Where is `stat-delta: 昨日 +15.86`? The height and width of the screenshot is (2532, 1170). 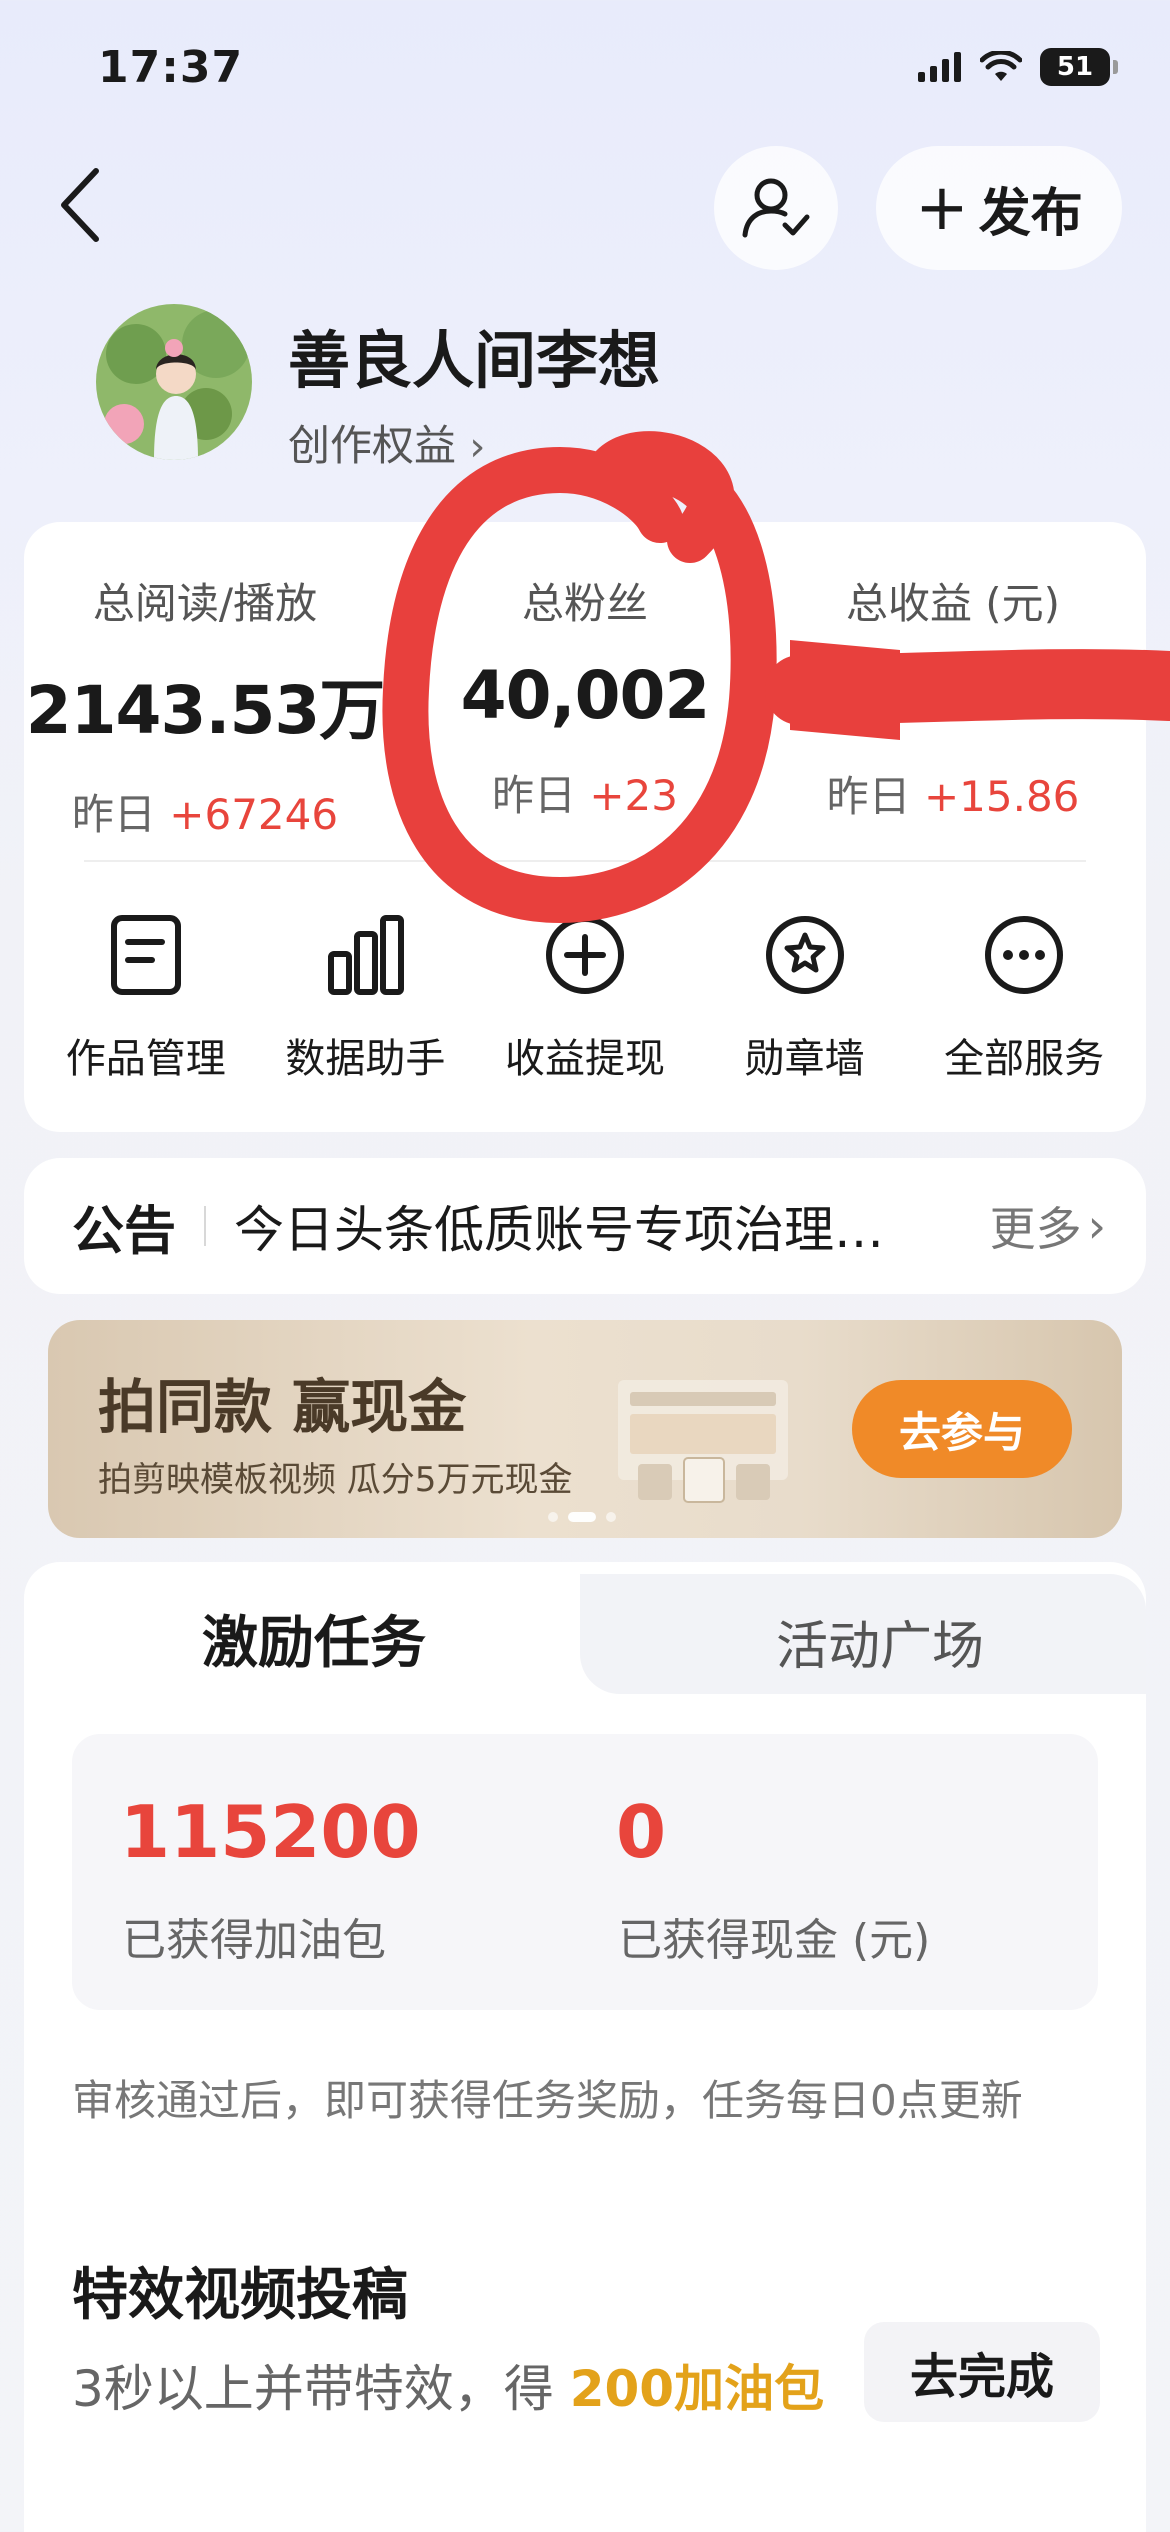 stat-delta: 昨日 +15.86 is located at coordinates (953, 796).